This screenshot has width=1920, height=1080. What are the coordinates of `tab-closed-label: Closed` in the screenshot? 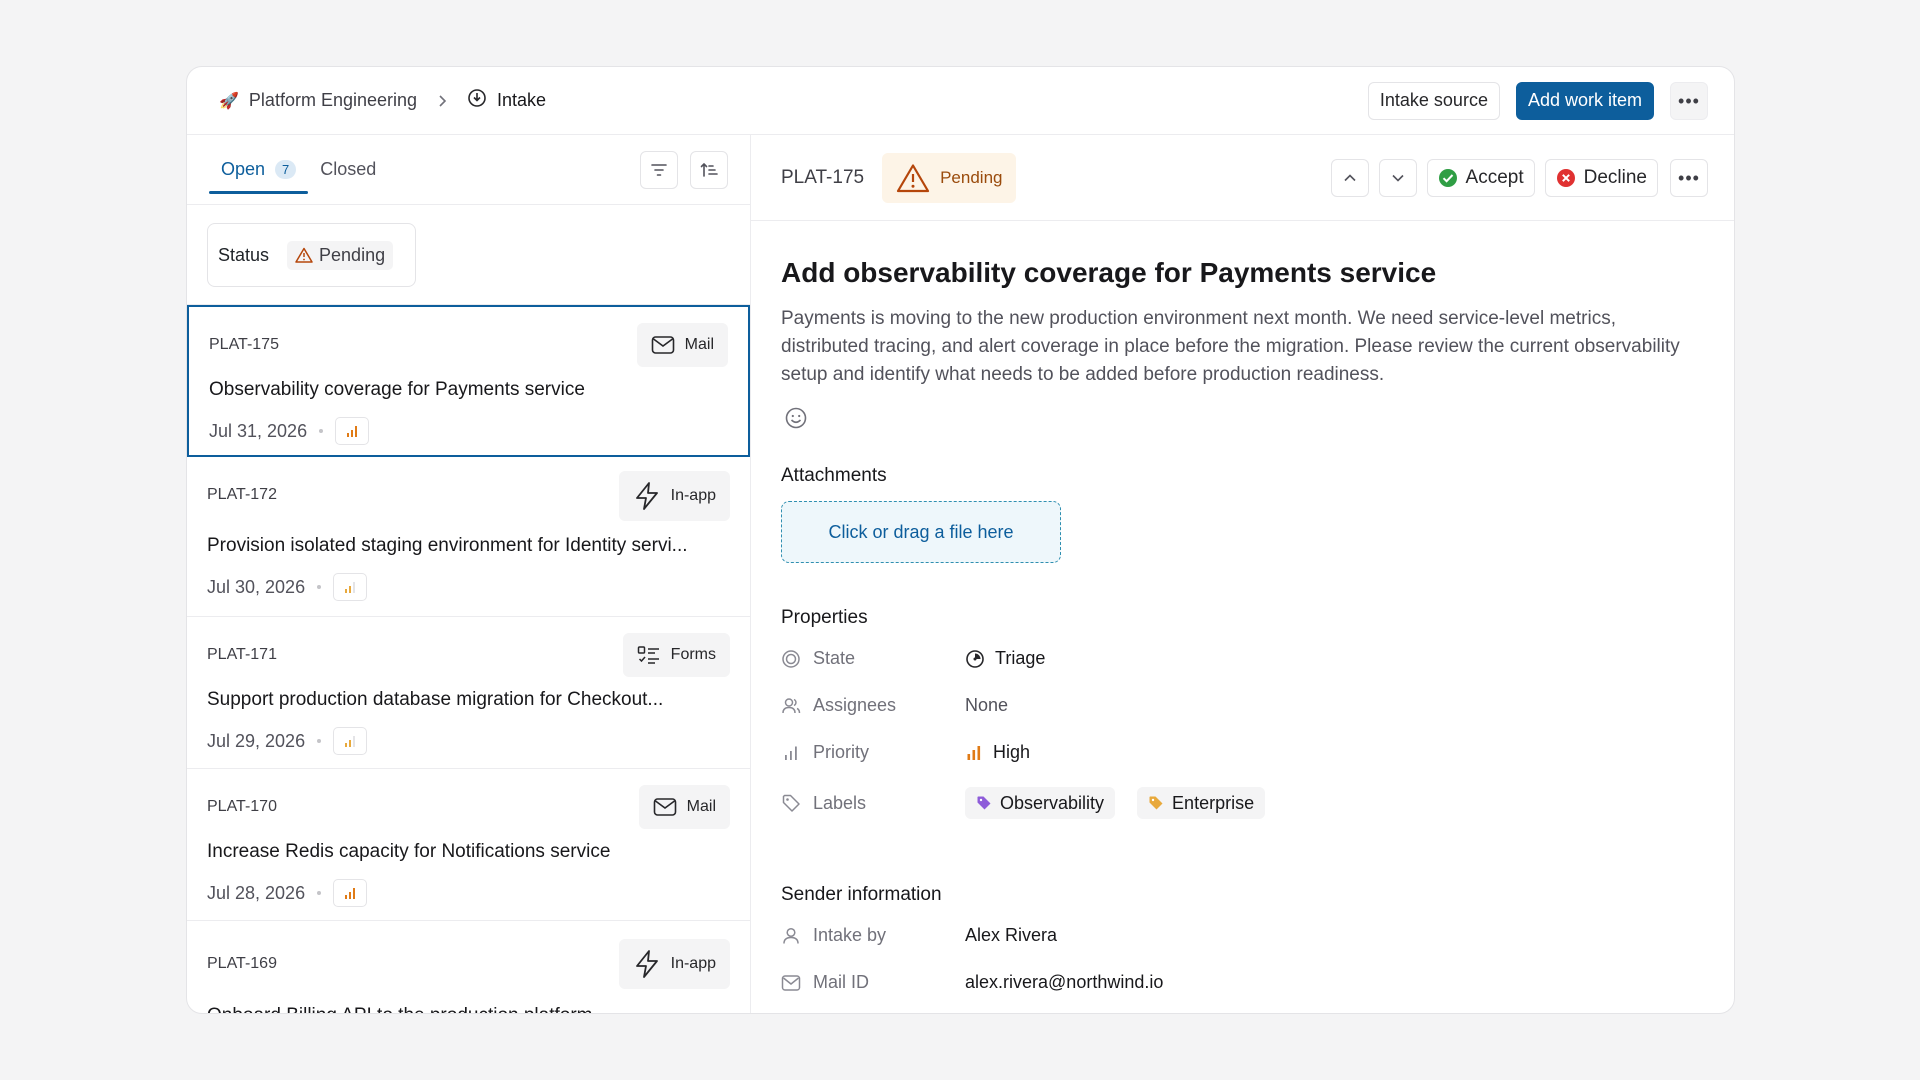 It's located at (348, 168).